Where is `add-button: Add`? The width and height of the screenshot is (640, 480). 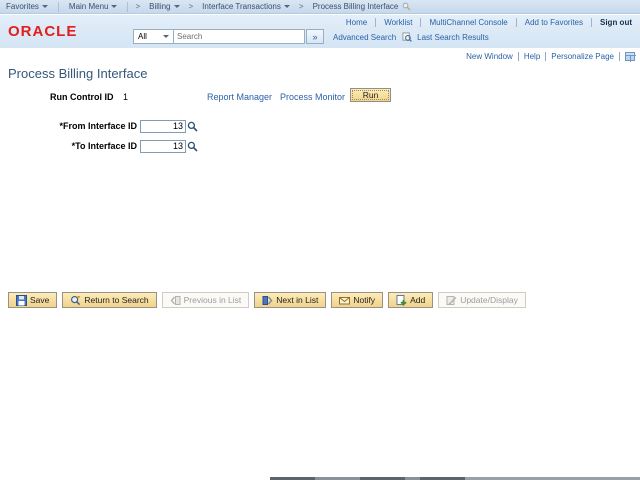 add-button: Add is located at coordinates (411, 300).